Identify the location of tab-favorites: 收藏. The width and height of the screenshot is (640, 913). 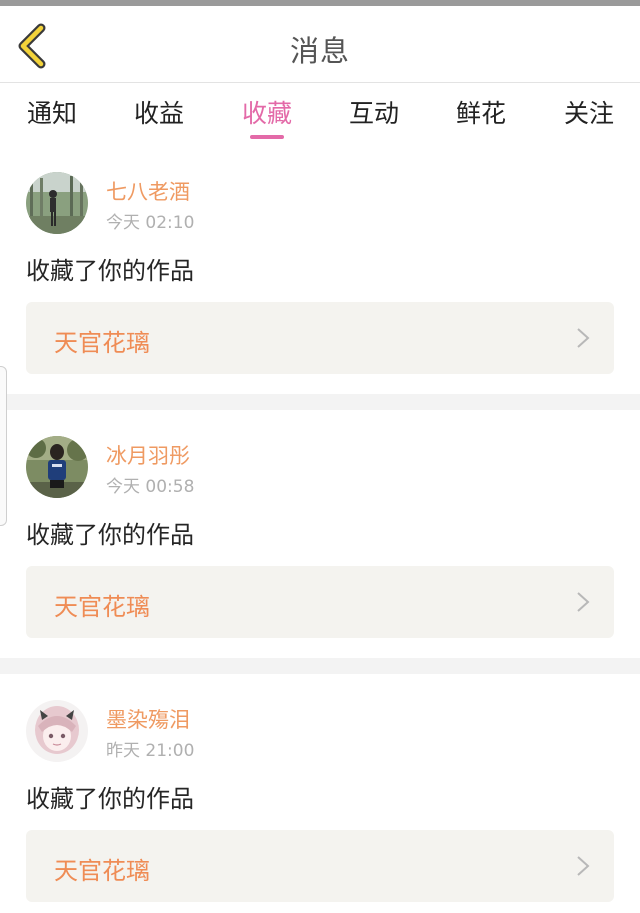
(267, 119).